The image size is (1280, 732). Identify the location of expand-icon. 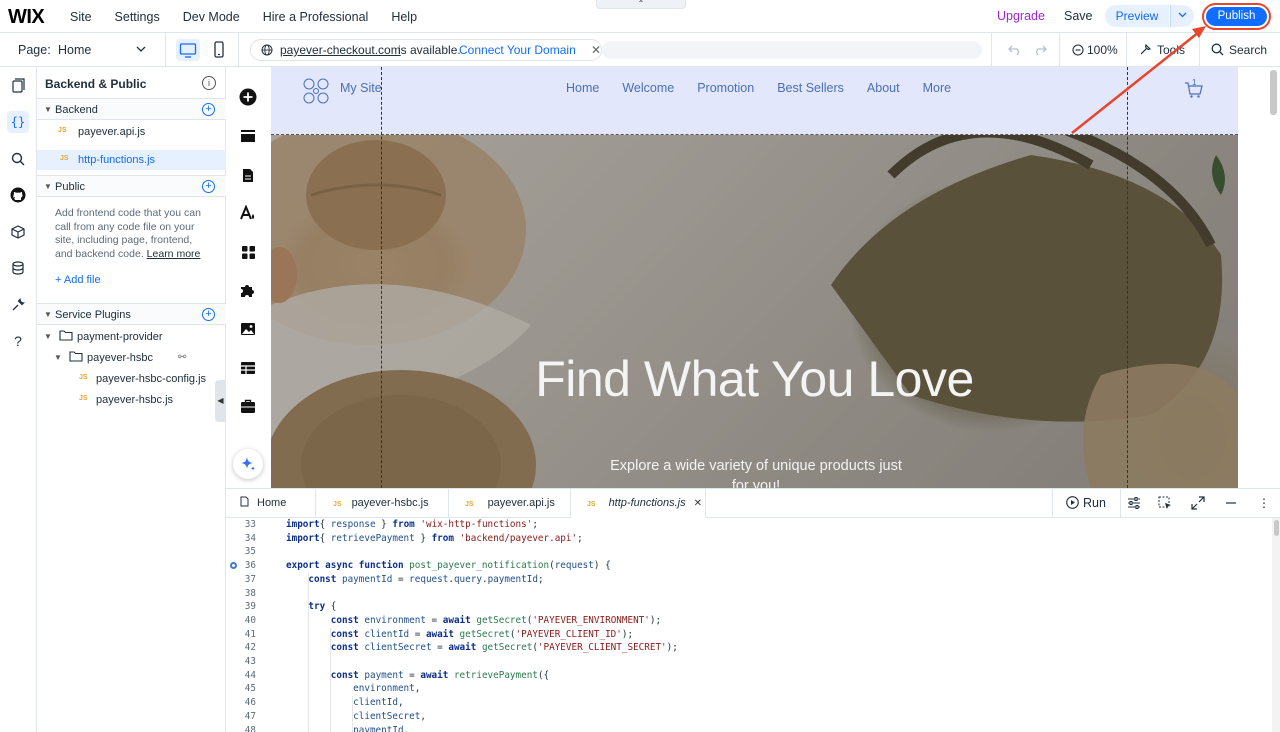
(1198, 503).